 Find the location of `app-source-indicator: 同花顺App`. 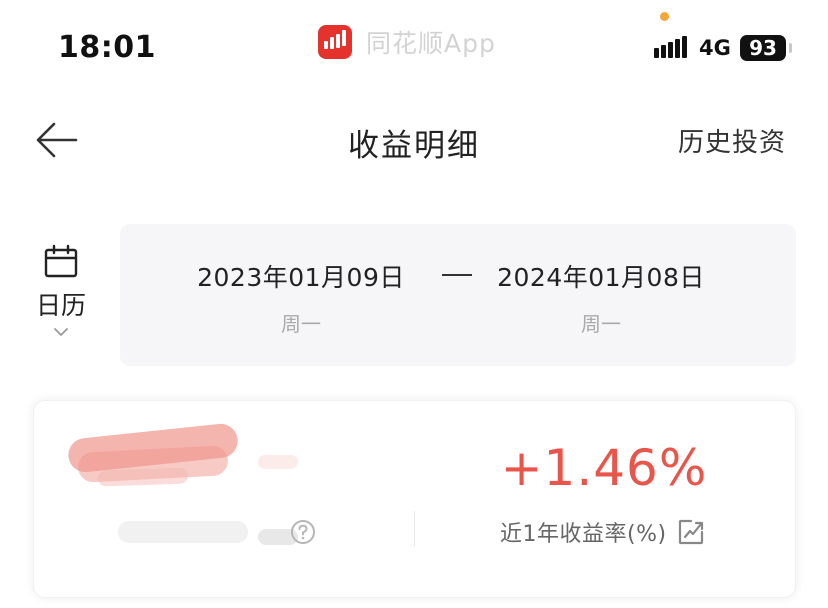

app-source-indicator: 同花顺App is located at coordinates (407, 42).